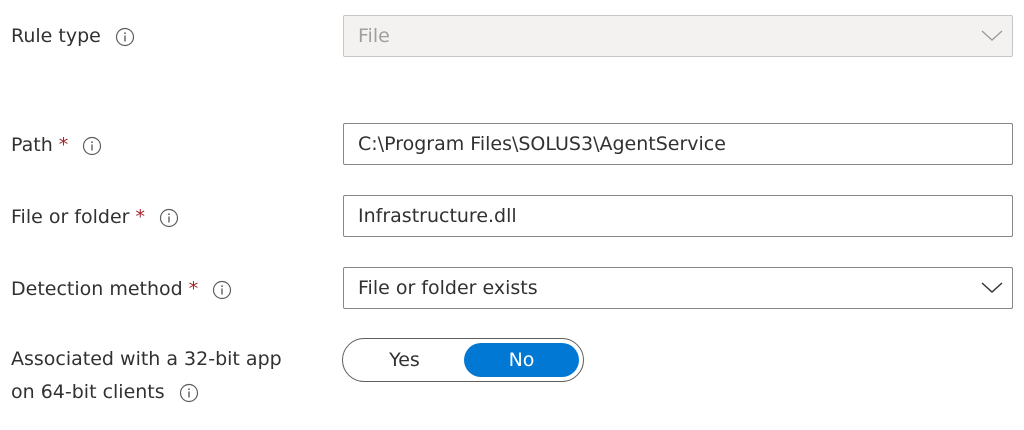 The image size is (1024, 430). What do you see at coordinates (146, 359) in the screenshot?
I see `associated-32bit-label-line1: Associated with a 32-bit app` at bounding box center [146, 359].